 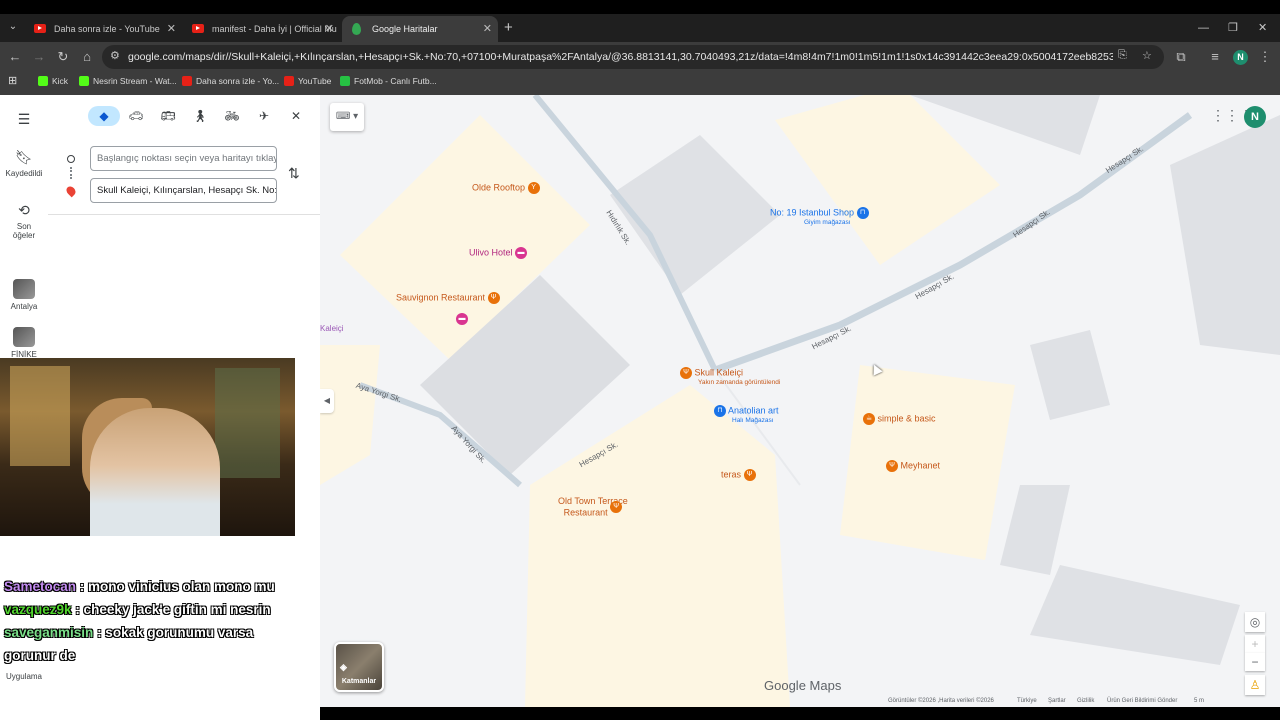 What do you see at coordinates (12, 81) in the screenshot?
I see `apps-grid-icon: ⊞` at bounding box center [12, 81].